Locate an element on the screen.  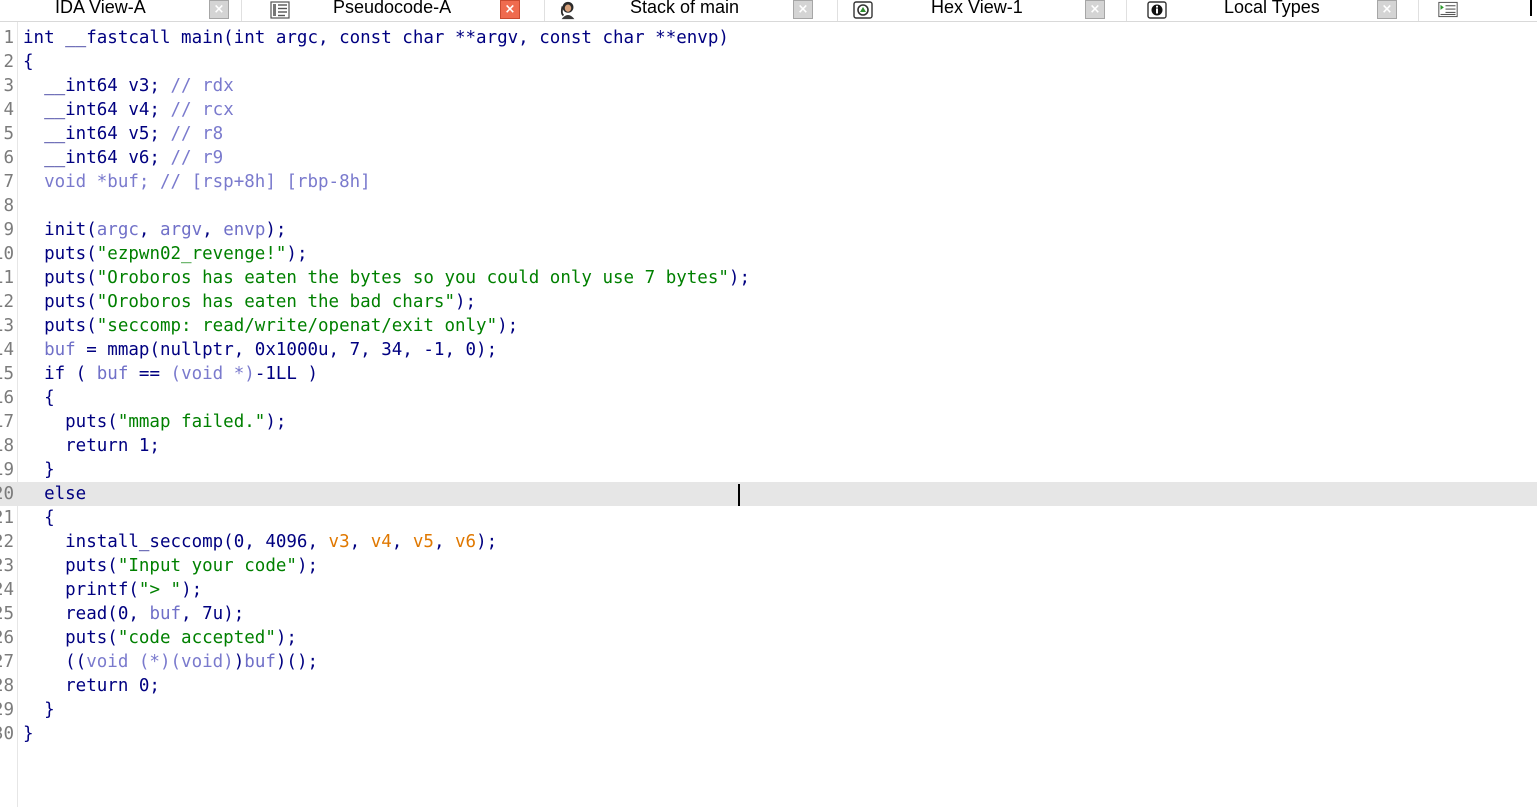
code-token: void *buf; is located at coordinates (91, 182).